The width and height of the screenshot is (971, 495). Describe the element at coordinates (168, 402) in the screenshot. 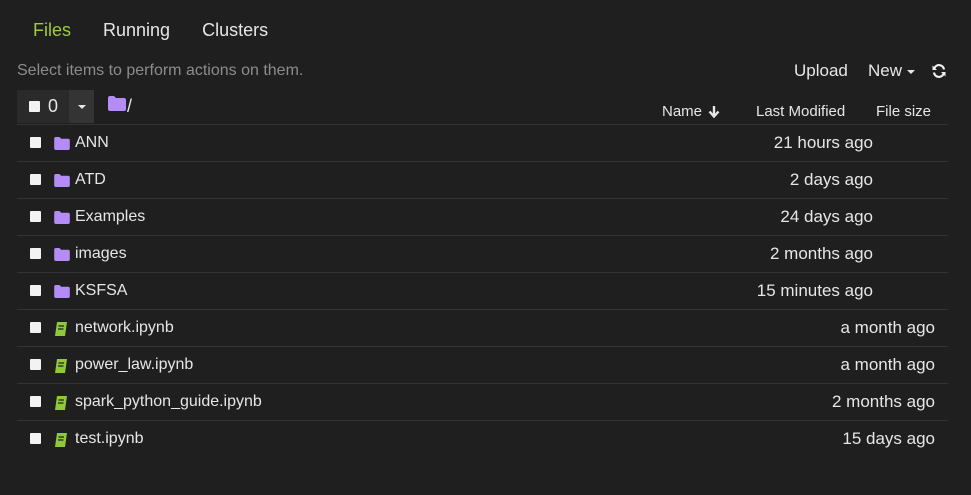

I see `item-name: spark_python_guide.ipynb` at that location.